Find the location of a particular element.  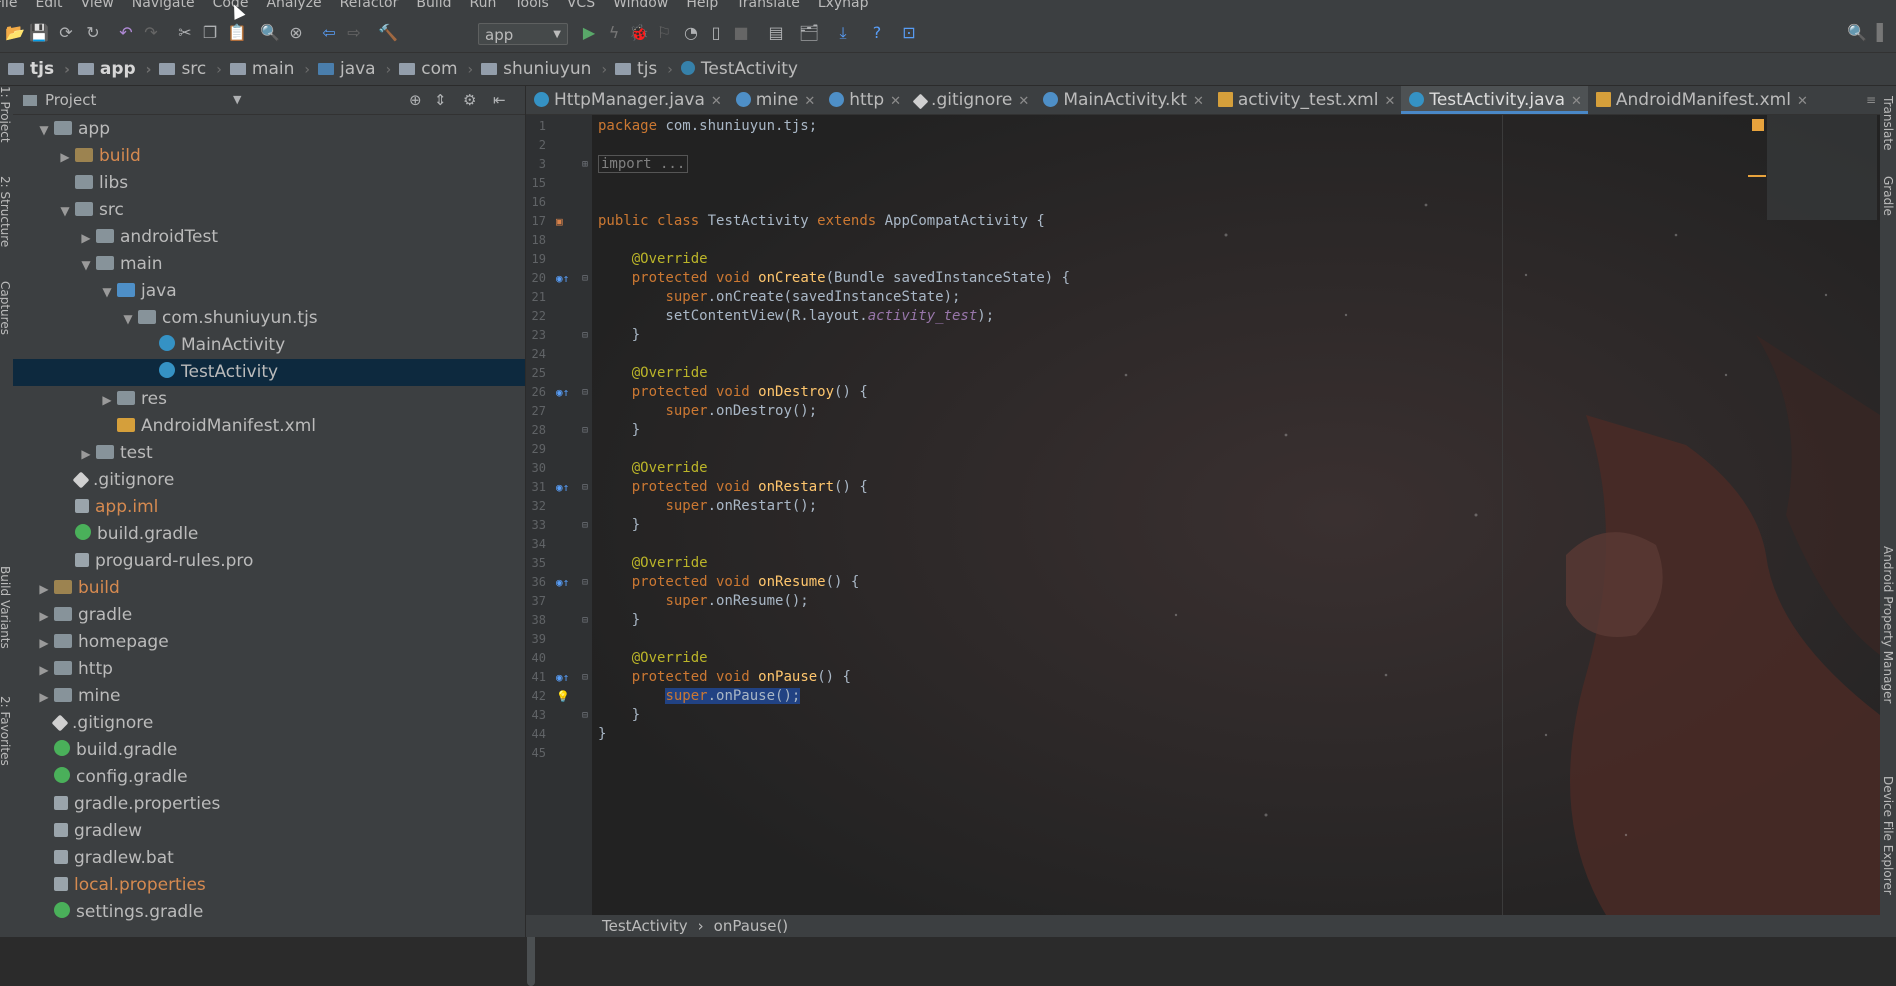

paste-icon: 📋 is located at coordinates (237, 33).